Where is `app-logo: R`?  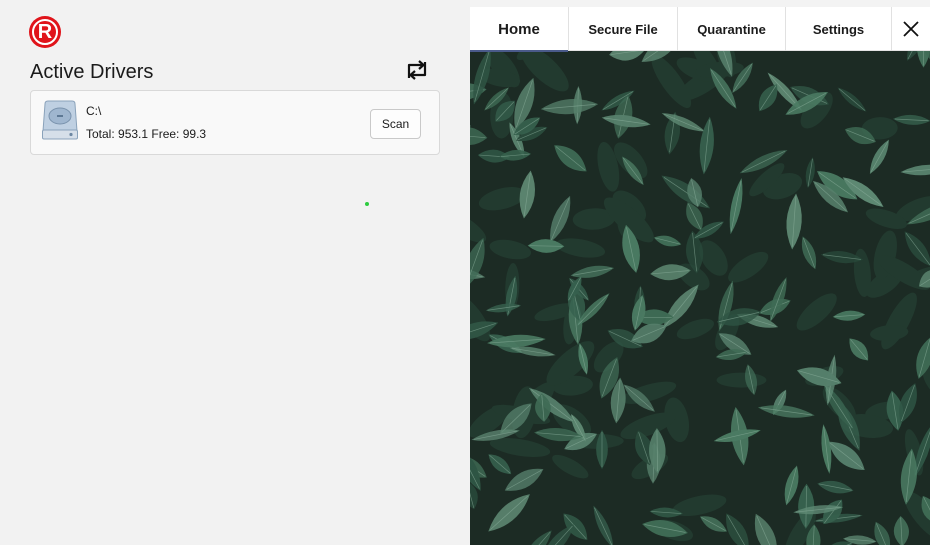 app-logo: R is located at coordinates (45, 32).